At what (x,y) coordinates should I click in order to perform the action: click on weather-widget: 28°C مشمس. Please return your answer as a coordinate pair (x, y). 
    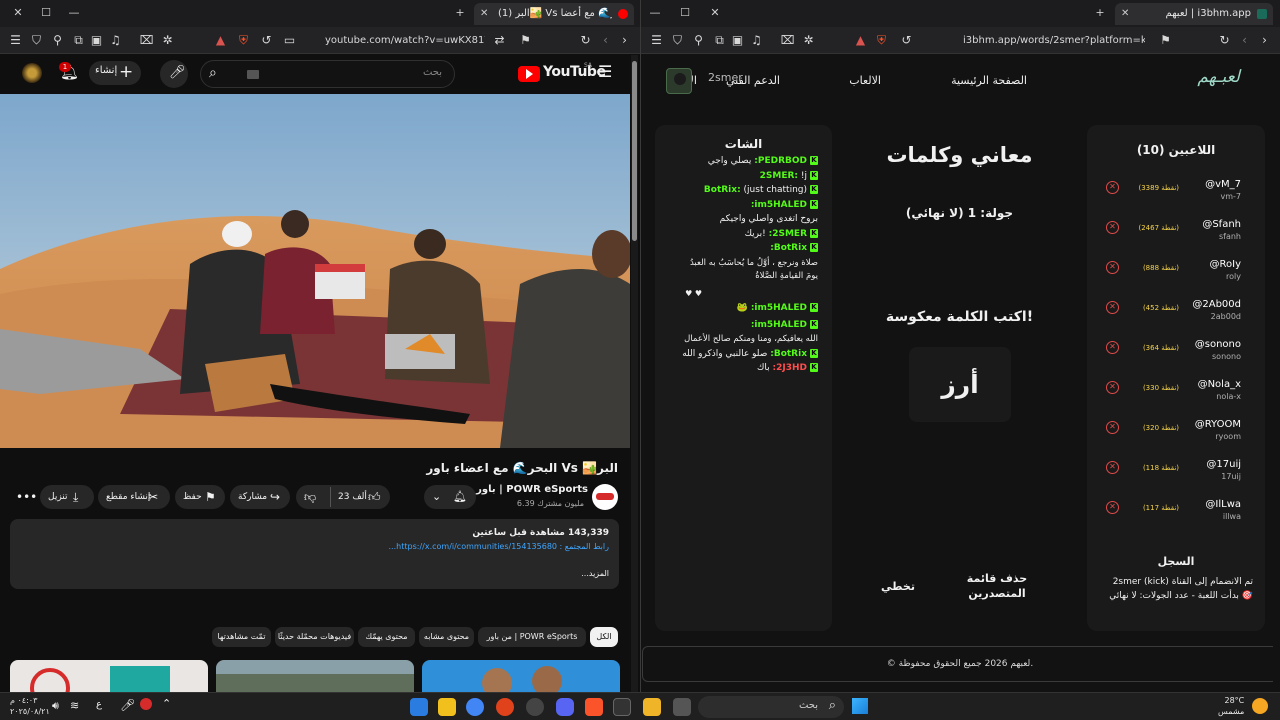
    Looking at the image, I should click on (1231, 706).